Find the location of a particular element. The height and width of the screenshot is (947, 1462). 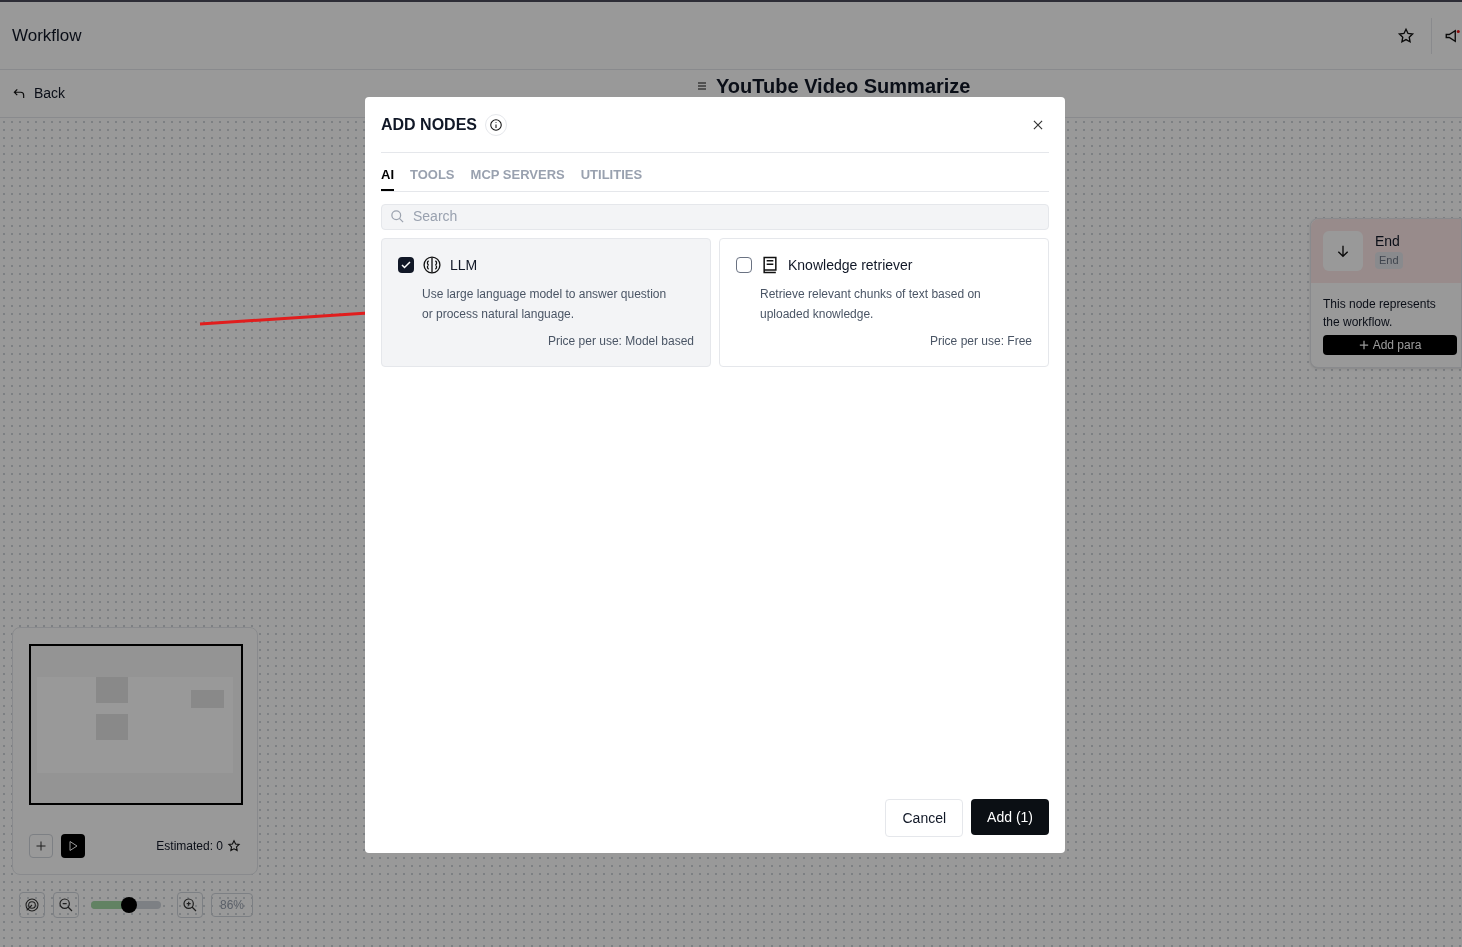

node-card: Knowledge retriever Retrieve relevant chunks of text based on uploaded knowledge. Price per use: Free is located at coordinates (884, 302).